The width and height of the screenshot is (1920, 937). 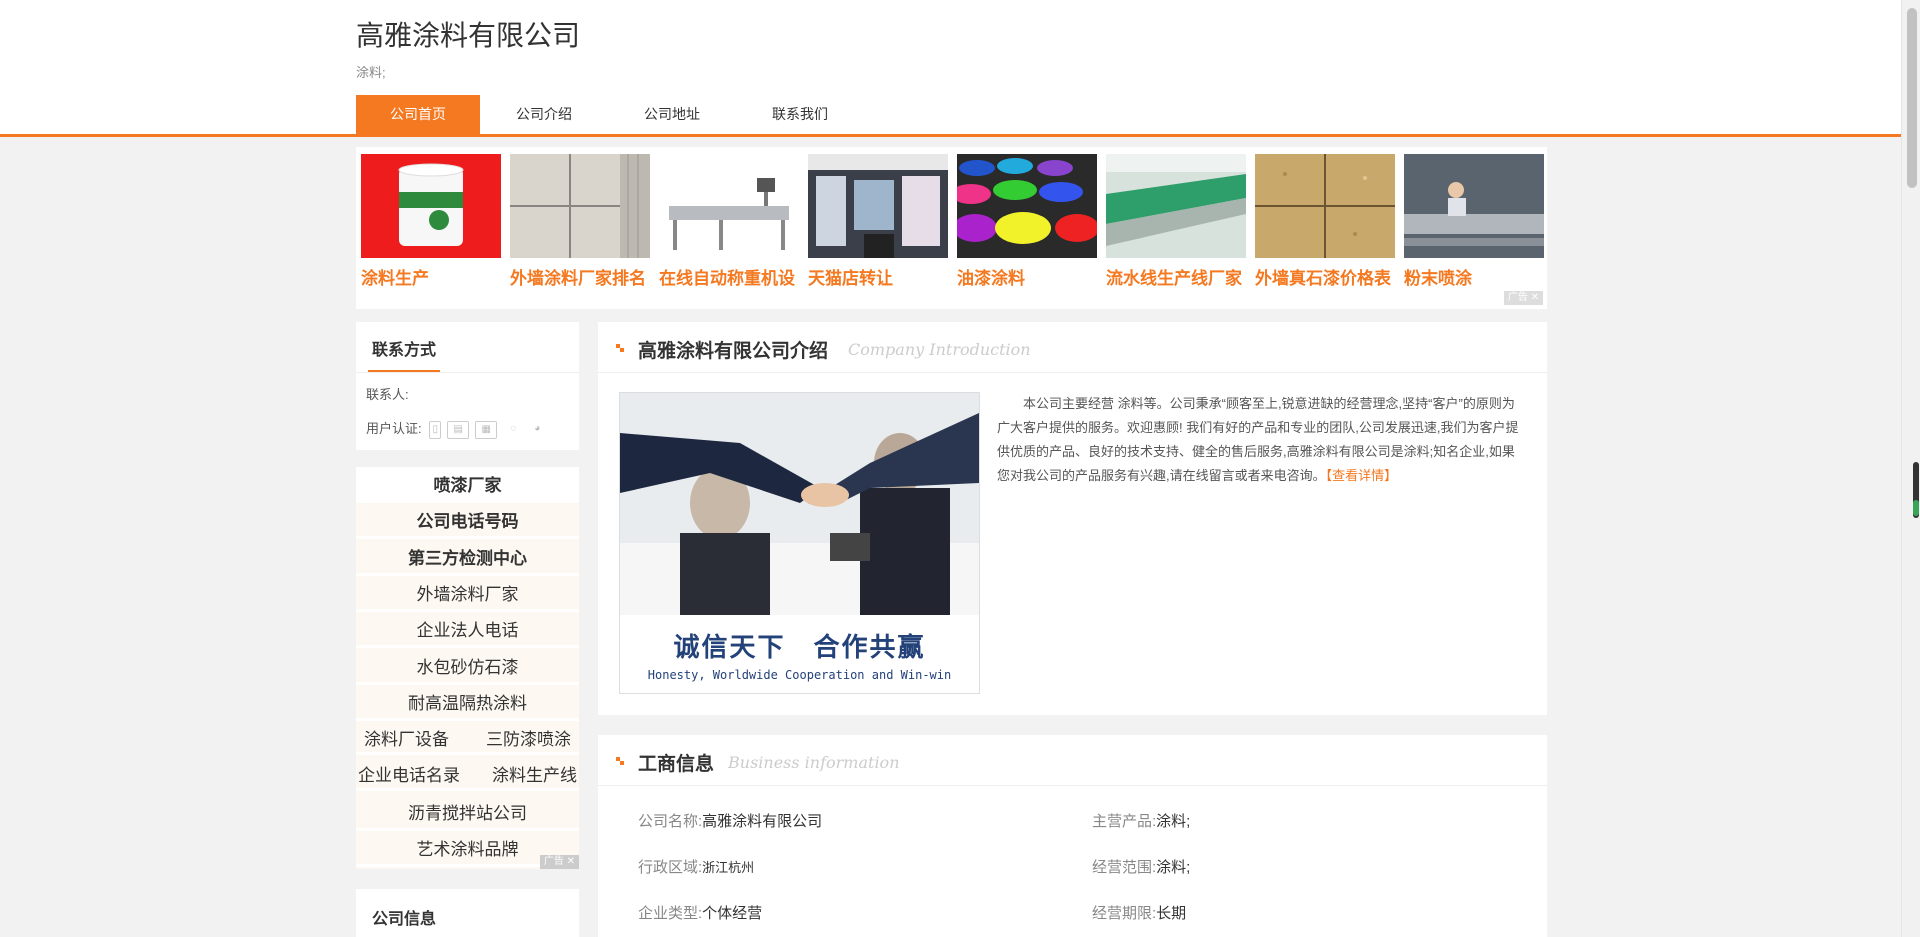 I want to click on nav-about: 公司介绍, so click(x=544, y=114).